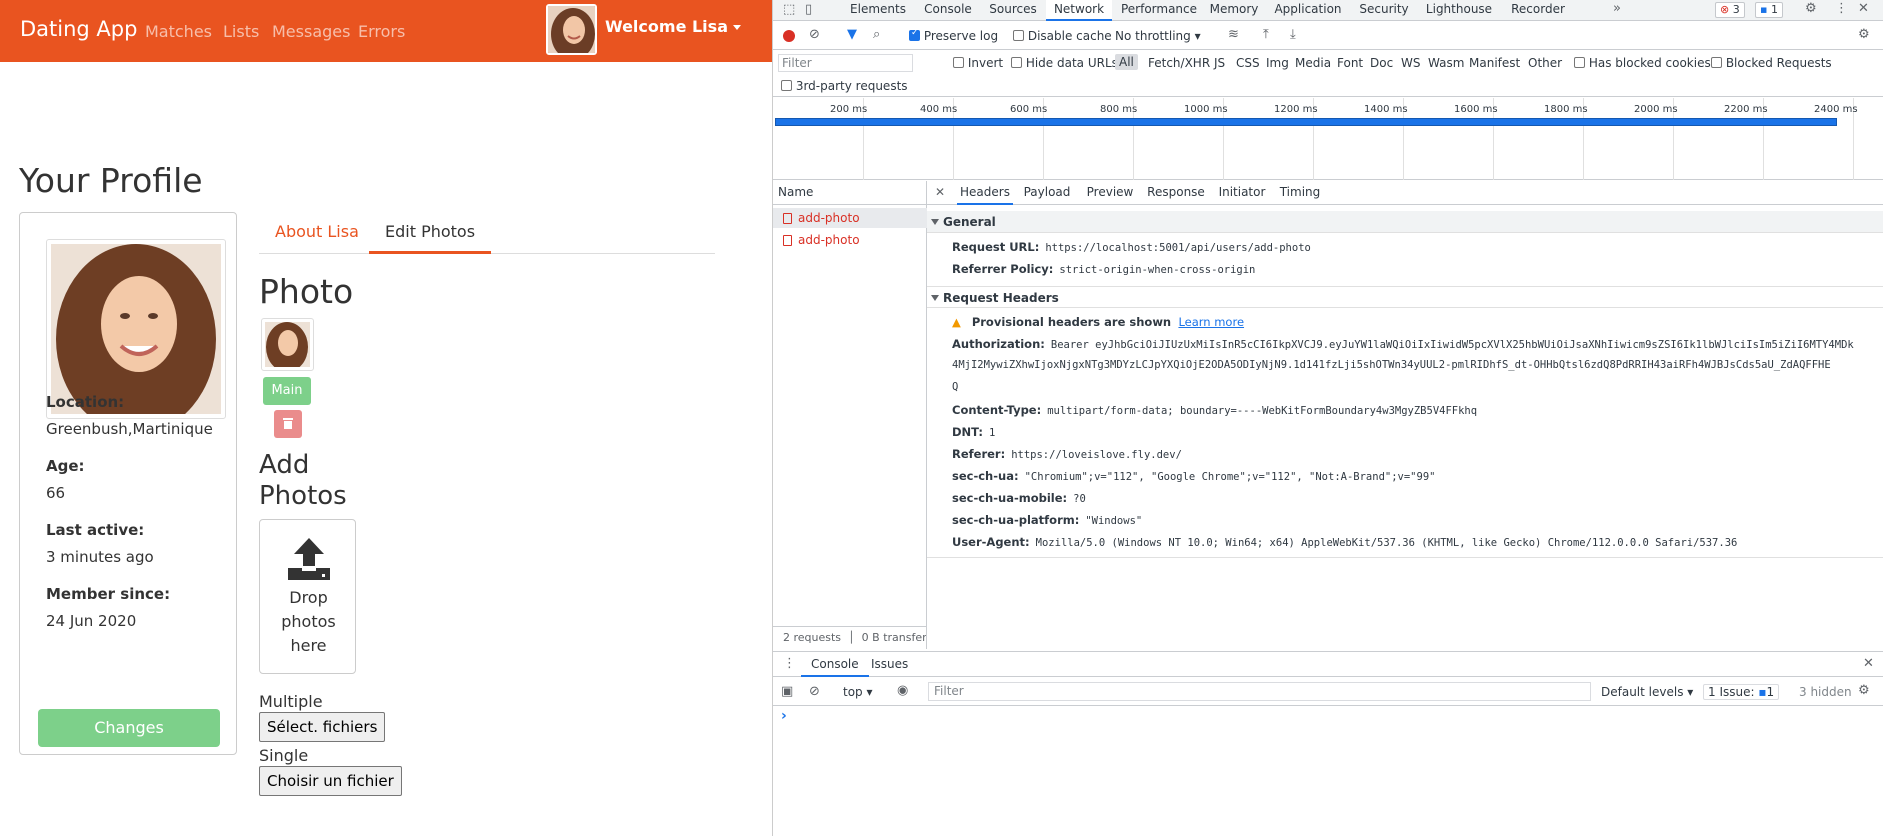  What do you see at coordinates (985, 193) in the screenshot?
I see `tab-headers: Headers` at bounding box center [985, 193].